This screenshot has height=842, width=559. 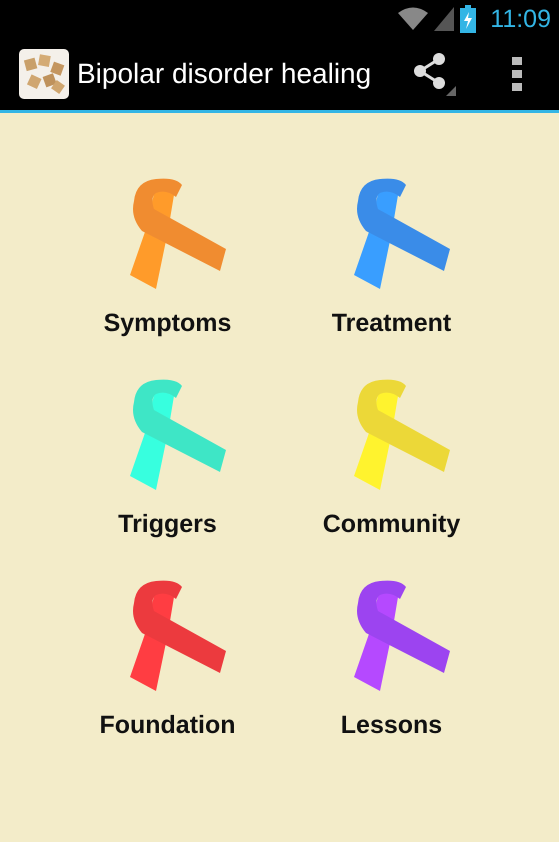 What do you see at coordinates (392, 455) in the screenshot?
I see `menu-tile: Community` at bounding box center [392, 455].